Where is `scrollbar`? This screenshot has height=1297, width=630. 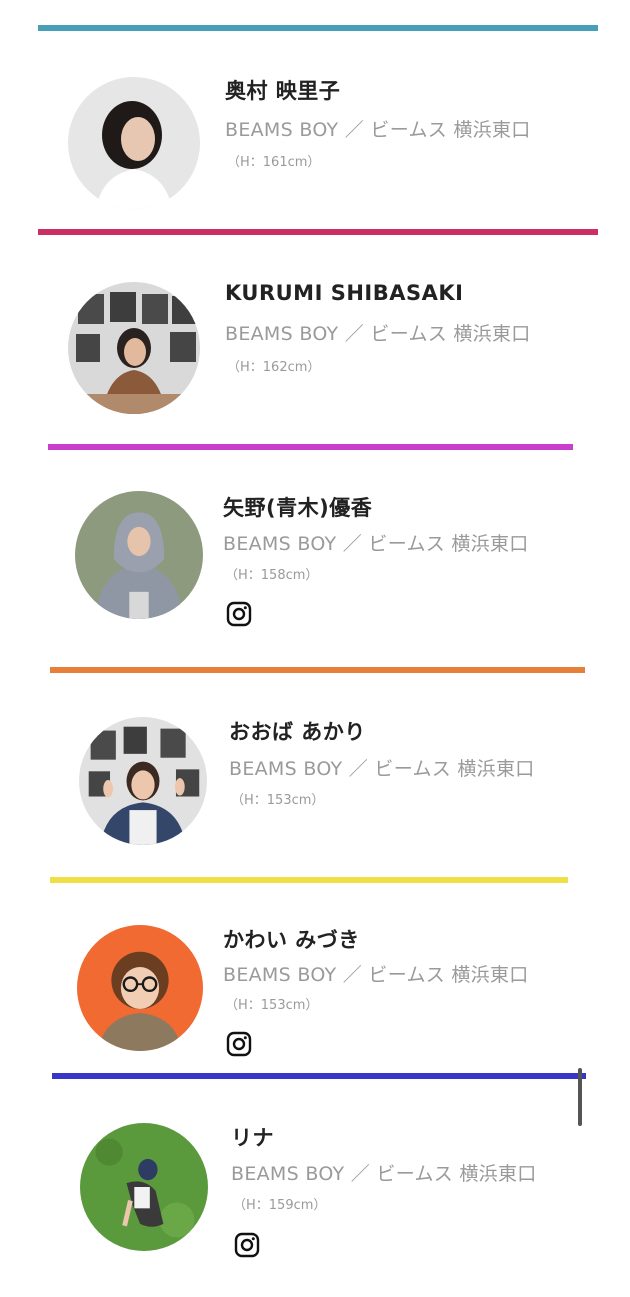
scrollbar is located at coordinates (580, 1097).